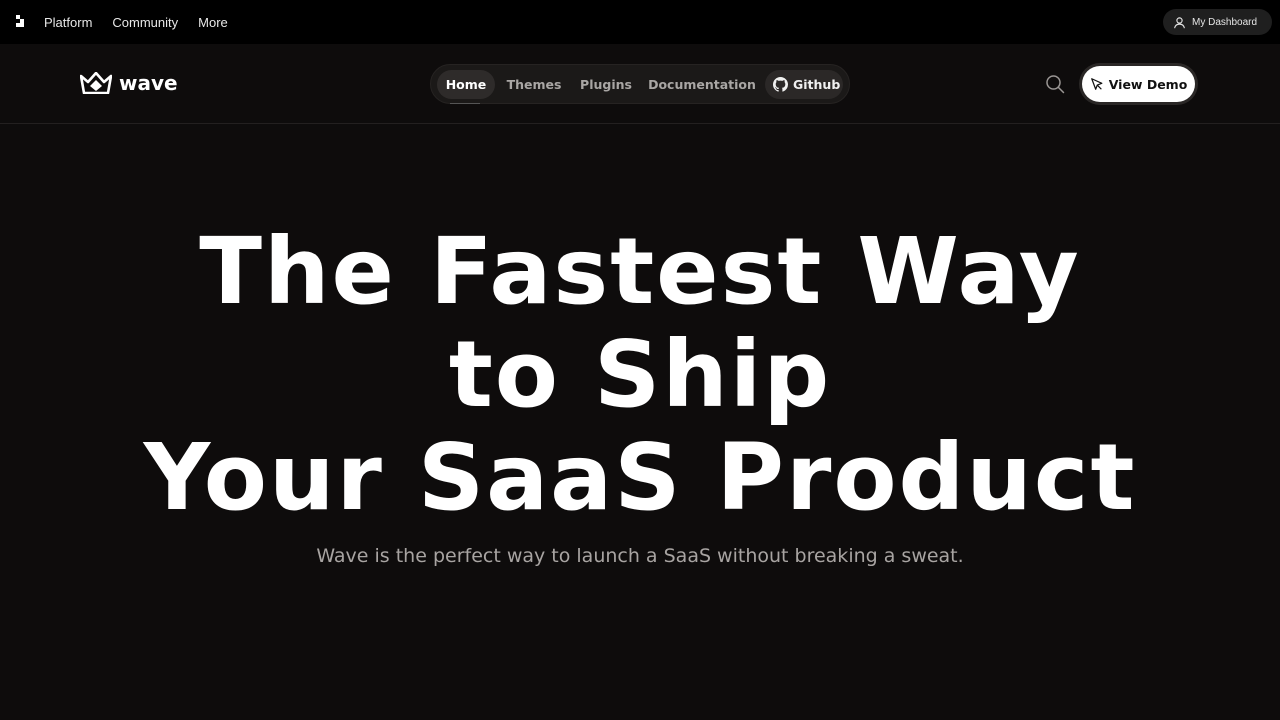 The height and width of the screenshot is (720, 1280). Describe the element at coordinates (1096, 84) in the screenshot. I see `cursor-icon` at that location.